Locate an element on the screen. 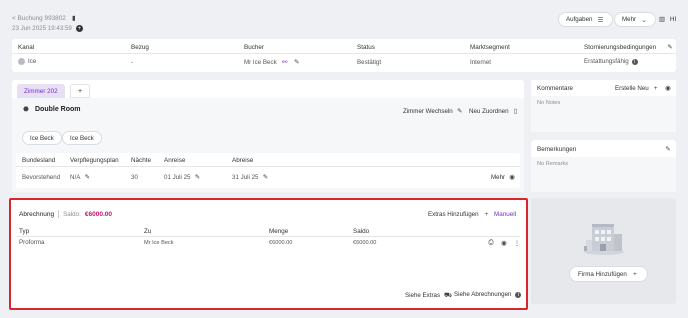  list-icon: ☰ is located at coordinates (600, 20).